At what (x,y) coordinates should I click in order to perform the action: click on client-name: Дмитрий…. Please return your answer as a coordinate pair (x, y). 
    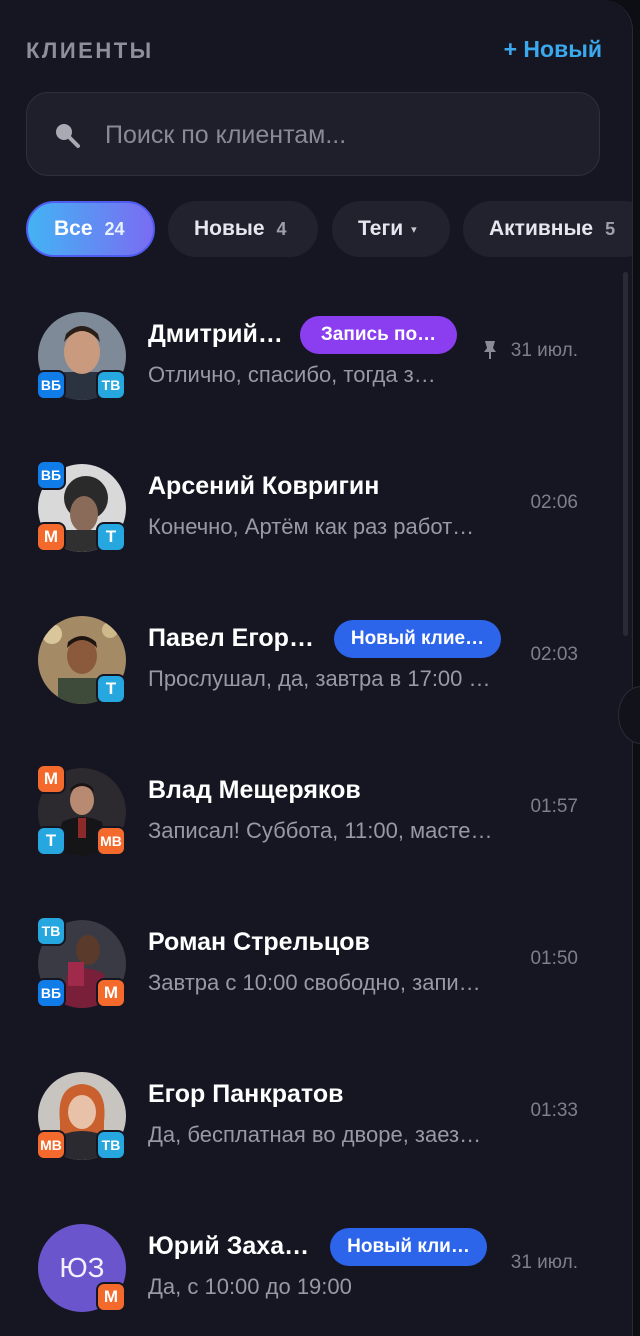
    Looking at the image, I should click on (215, 334).